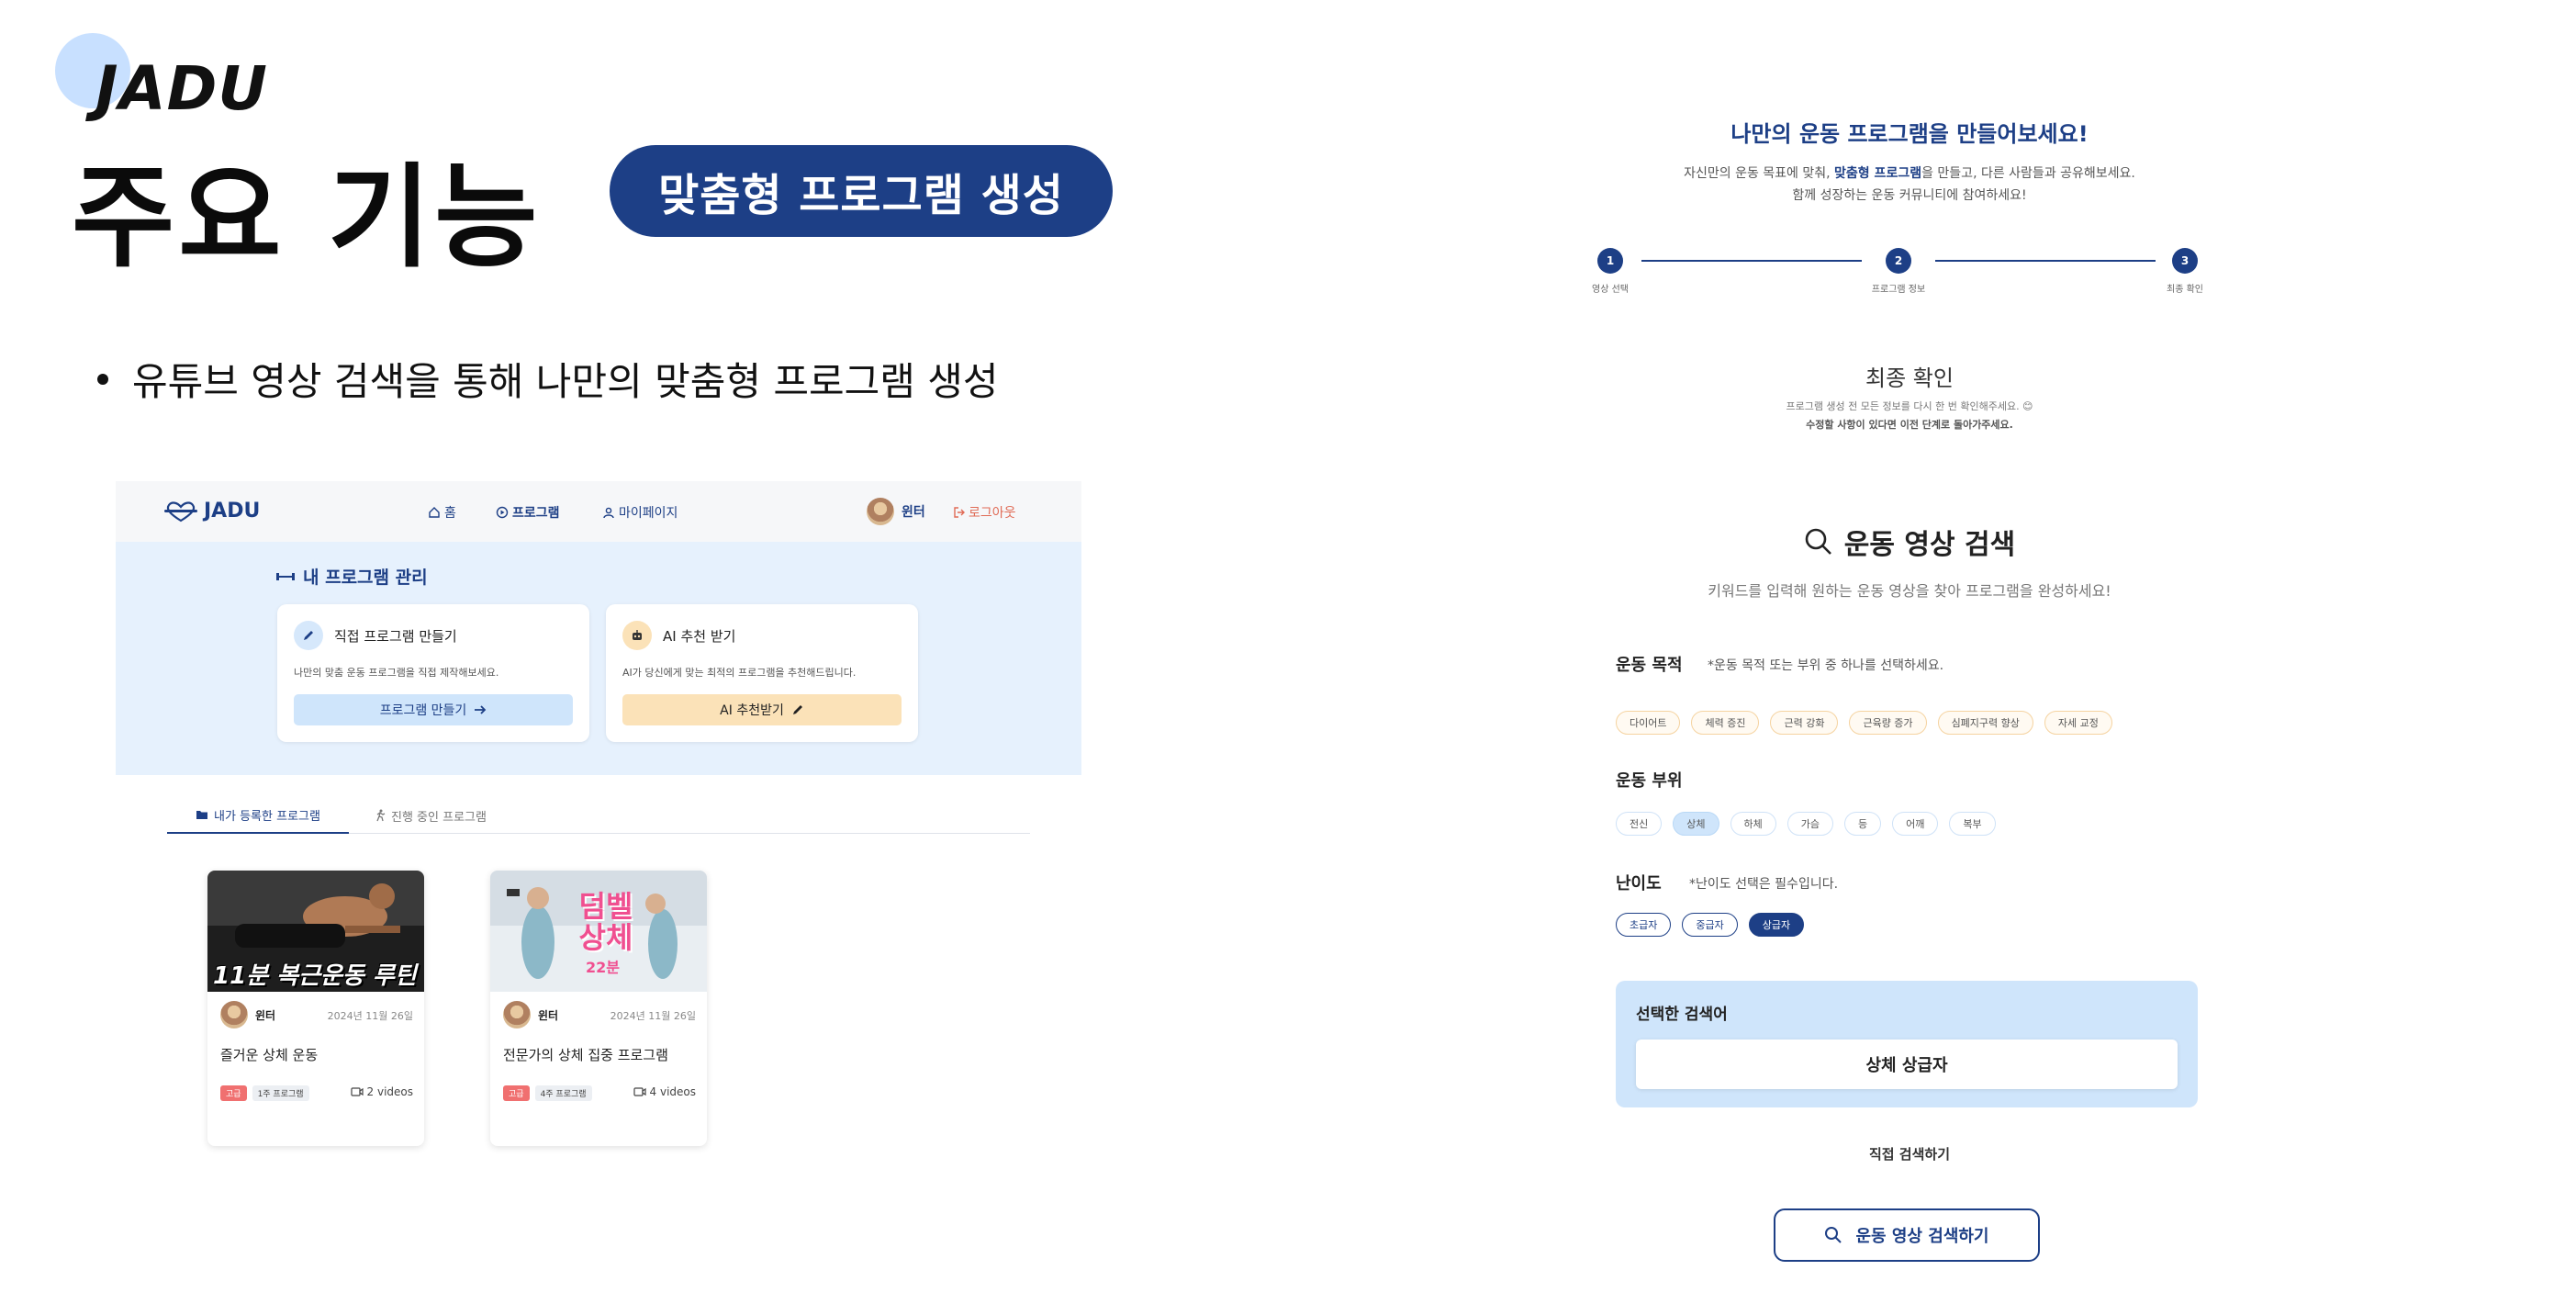  Describe the element at coordinates (536, 513) in the screenshot. I see `nav-program-label: 프로그램` at that location.